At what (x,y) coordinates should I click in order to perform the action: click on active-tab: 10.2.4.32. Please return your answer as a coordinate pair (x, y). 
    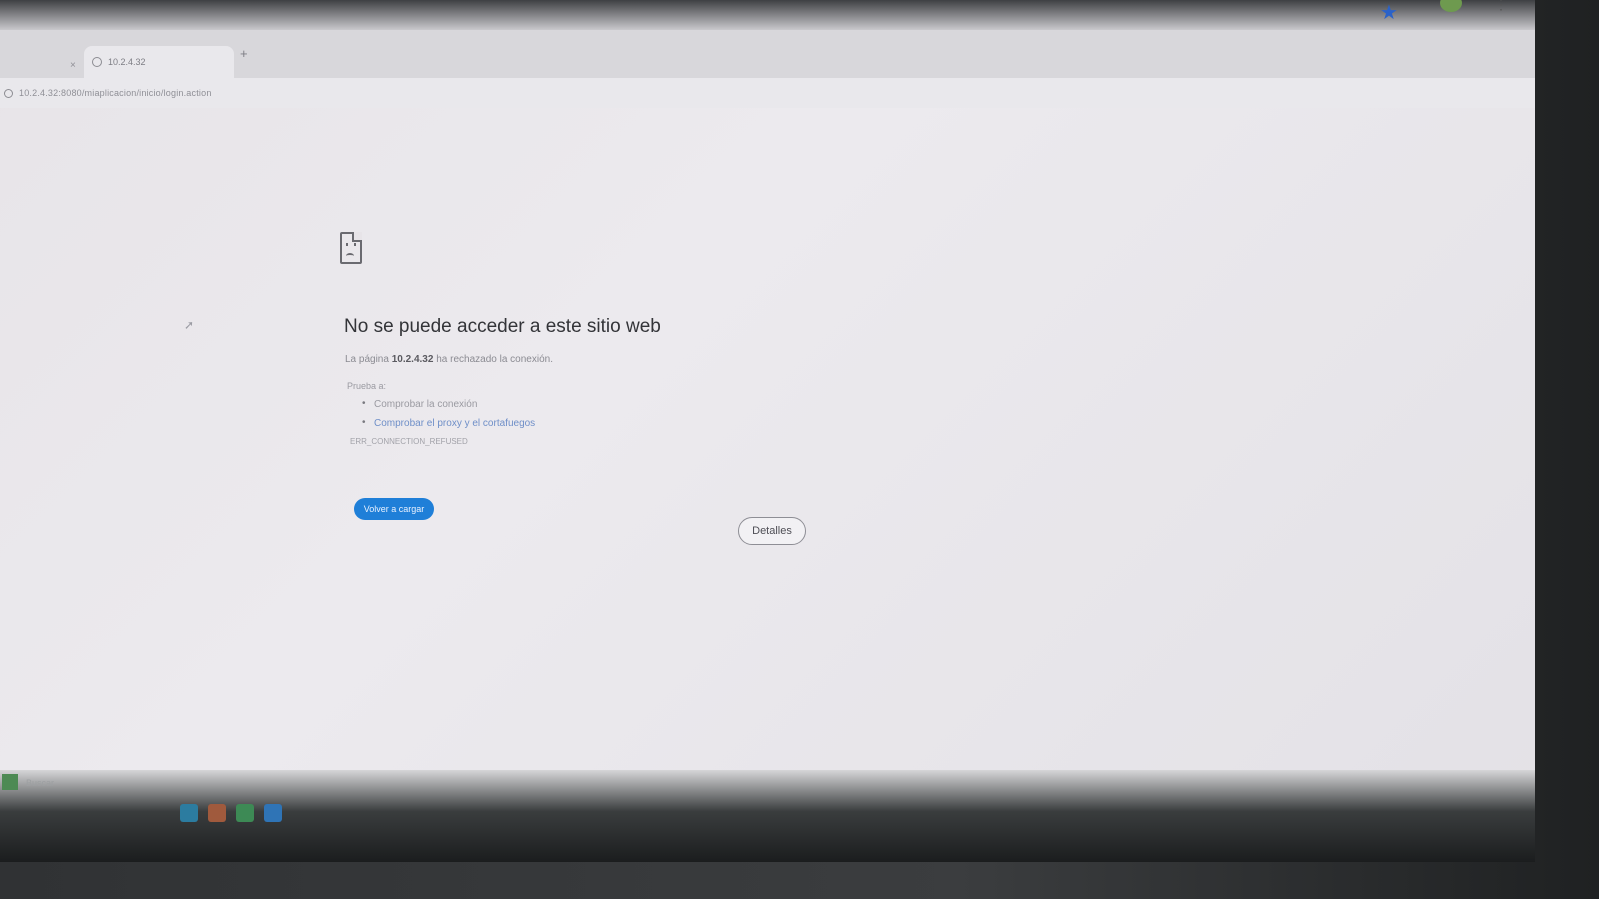
    Looking at the image, I should click on (159, 62).